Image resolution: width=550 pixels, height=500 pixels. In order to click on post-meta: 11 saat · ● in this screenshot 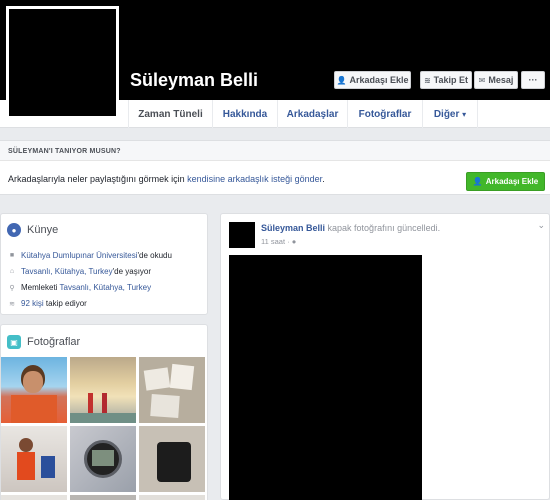, I will do `click(279, 241)`.